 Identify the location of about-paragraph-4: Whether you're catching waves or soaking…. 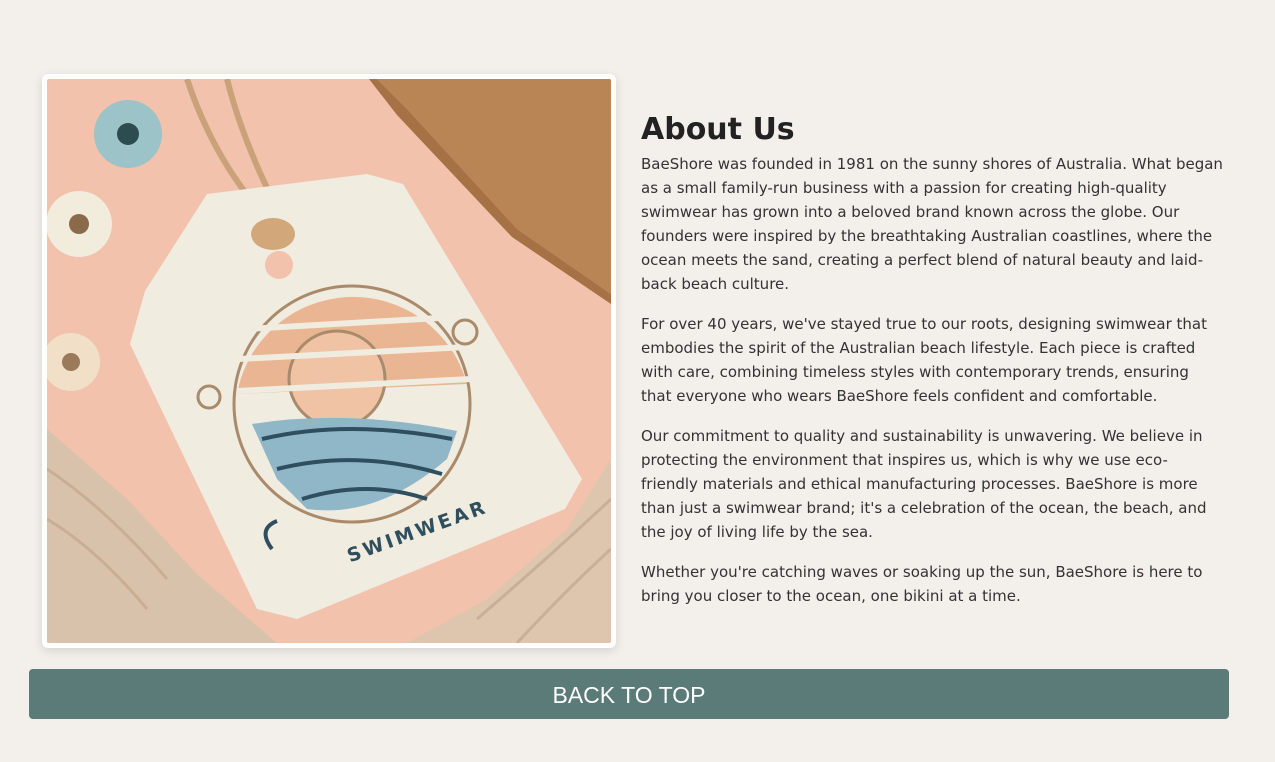
(922, 584).